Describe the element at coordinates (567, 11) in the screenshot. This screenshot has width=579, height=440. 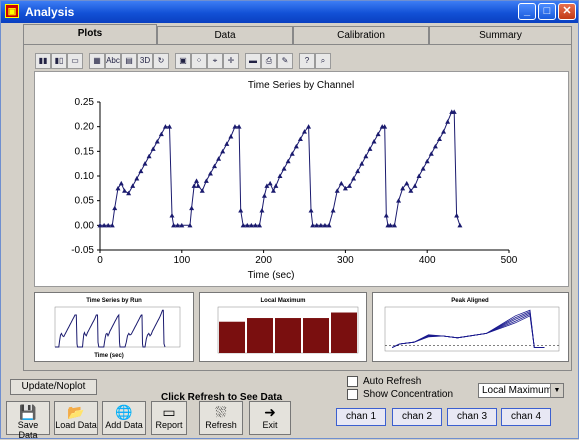
I see `close-button: ✕` at that location.